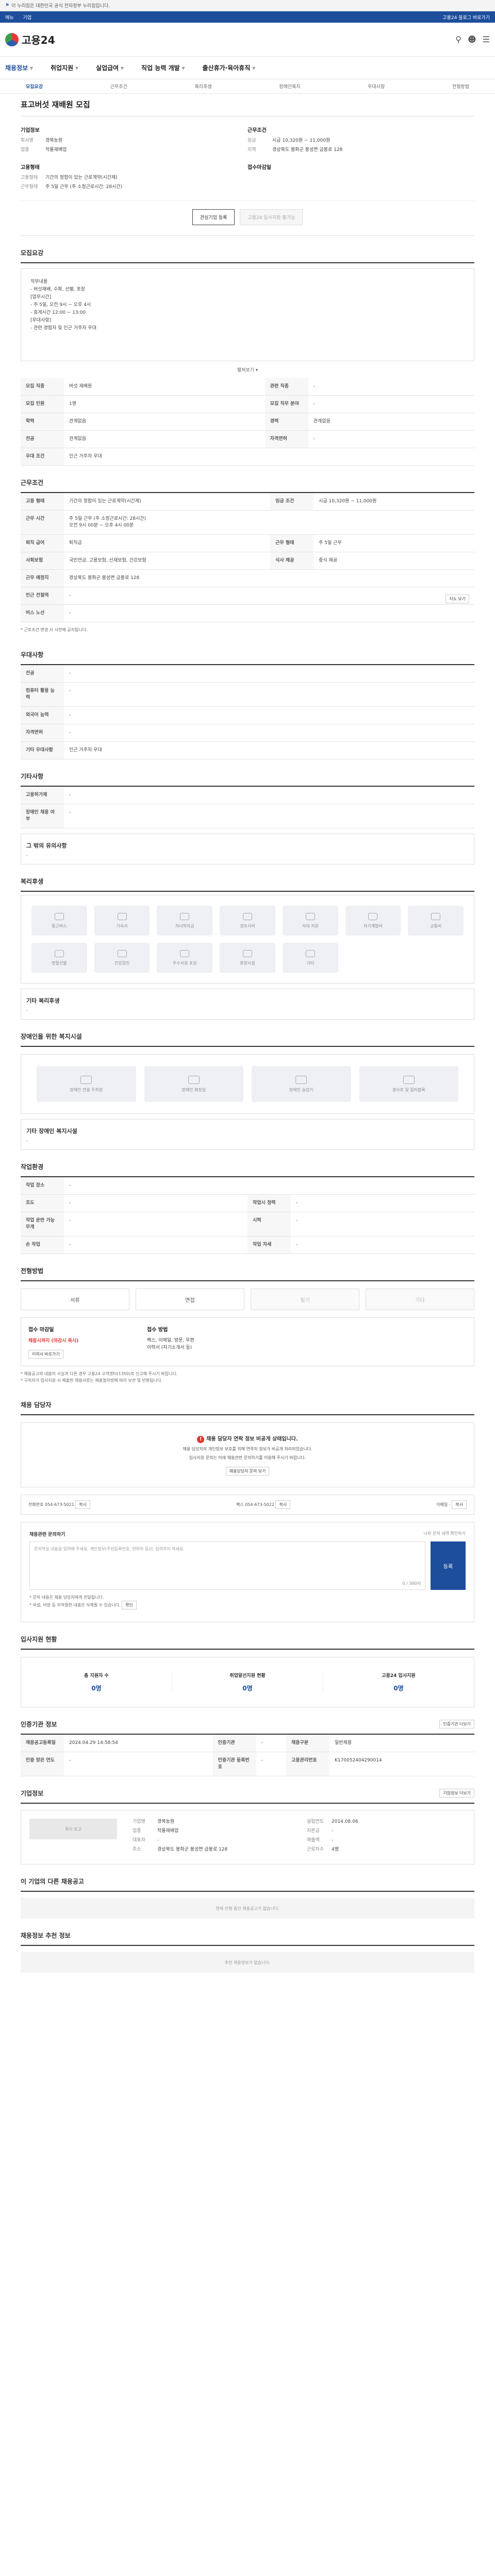 This screenshot has height=2576, width=495. I want to click on company-row: 매출액 -, so click(320, 1840).